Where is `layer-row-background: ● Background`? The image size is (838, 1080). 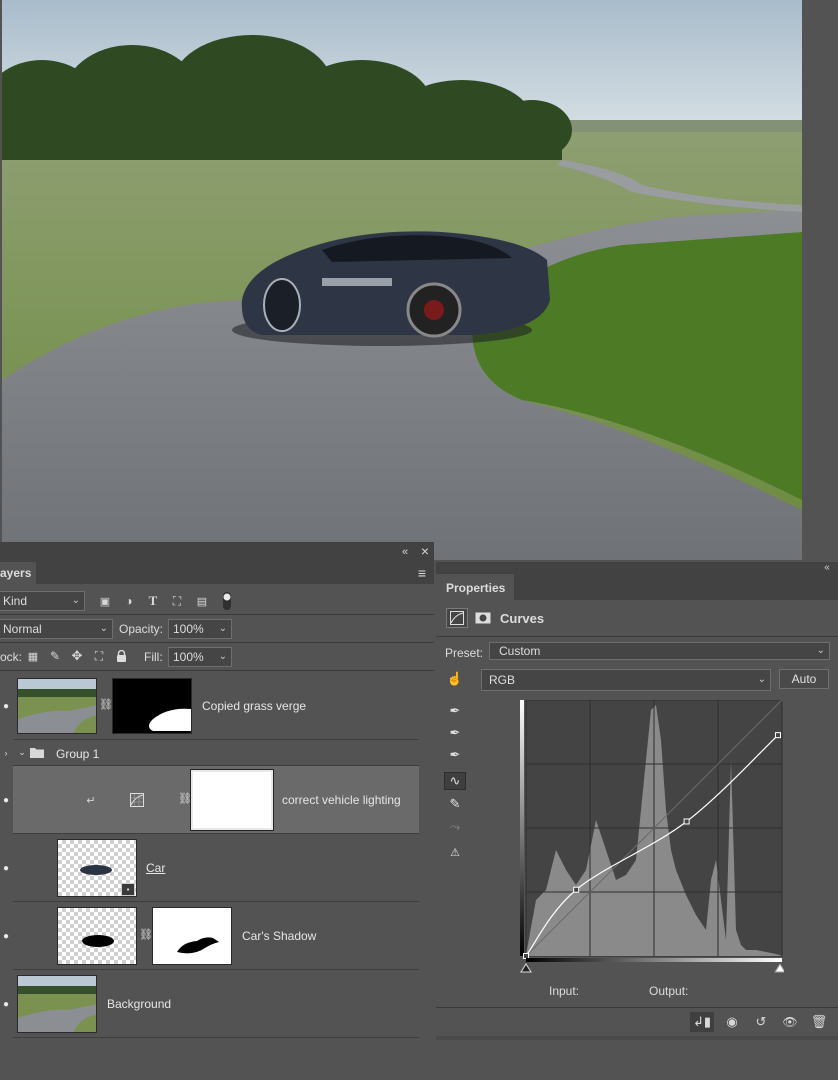
layer-row-background: ● Background is located at coordinates (211, 1004).